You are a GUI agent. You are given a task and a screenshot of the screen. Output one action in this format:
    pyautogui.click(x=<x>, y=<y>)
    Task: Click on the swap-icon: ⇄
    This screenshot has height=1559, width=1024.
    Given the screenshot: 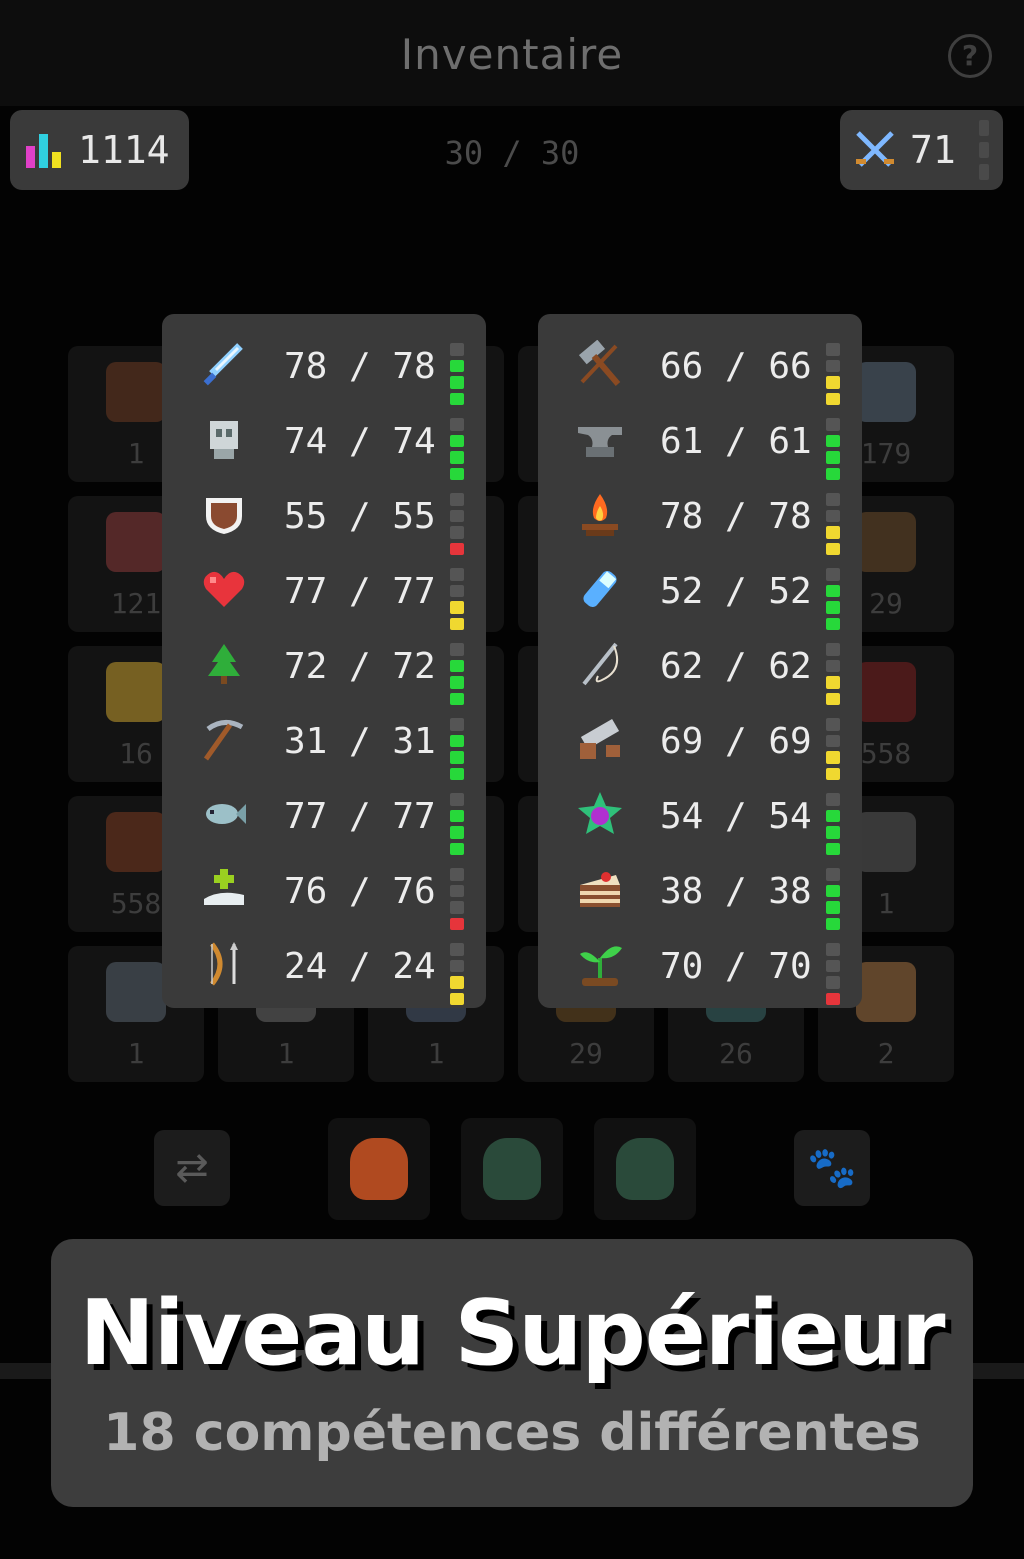 What is the action you would take?
    pyautogui.click(x=192, y=1168)
    